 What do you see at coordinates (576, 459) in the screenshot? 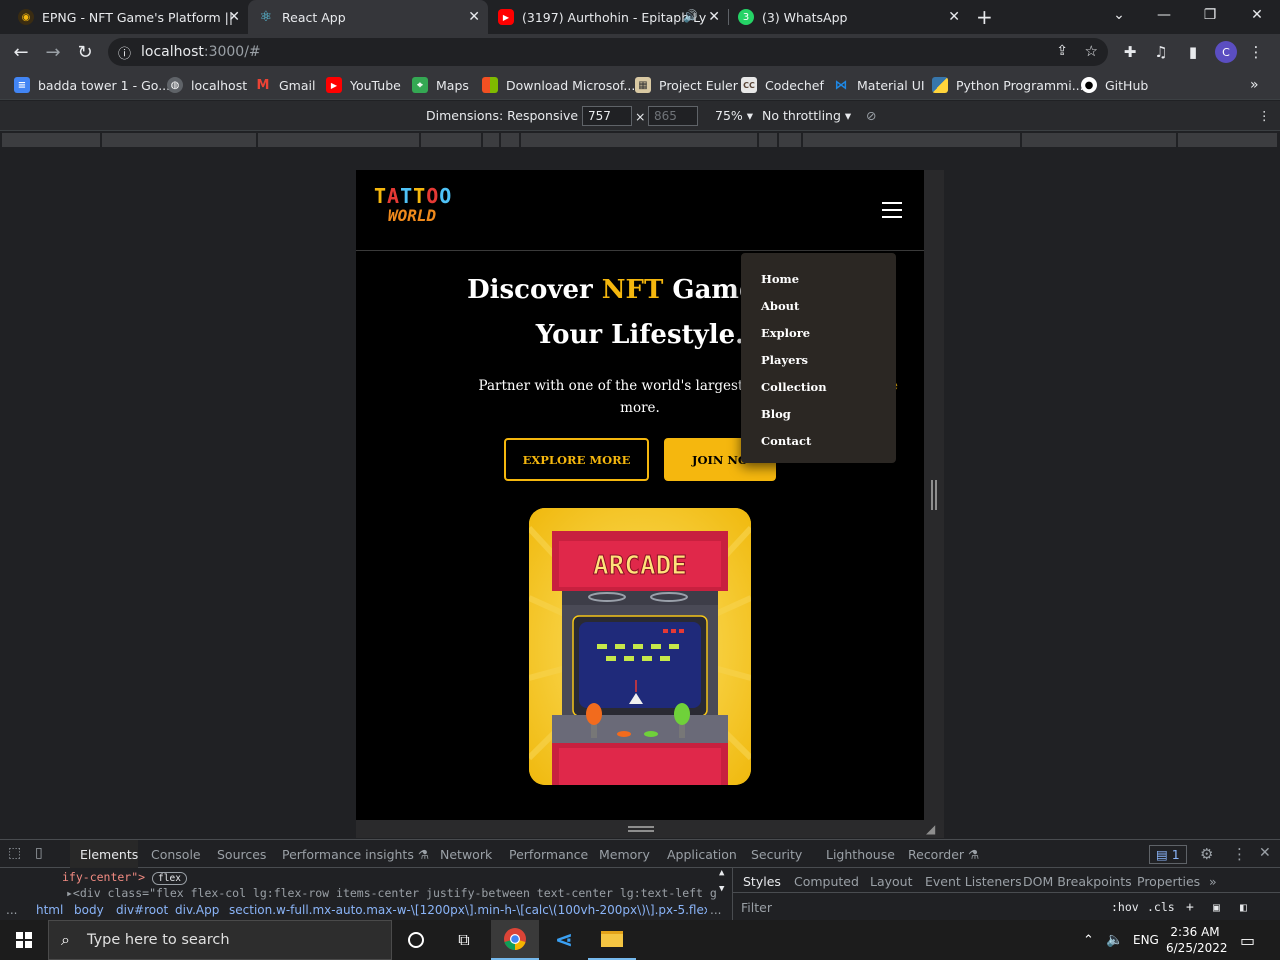
I see `explore-more-button: EXPLORE MORE` at bounding box center [576, 459].